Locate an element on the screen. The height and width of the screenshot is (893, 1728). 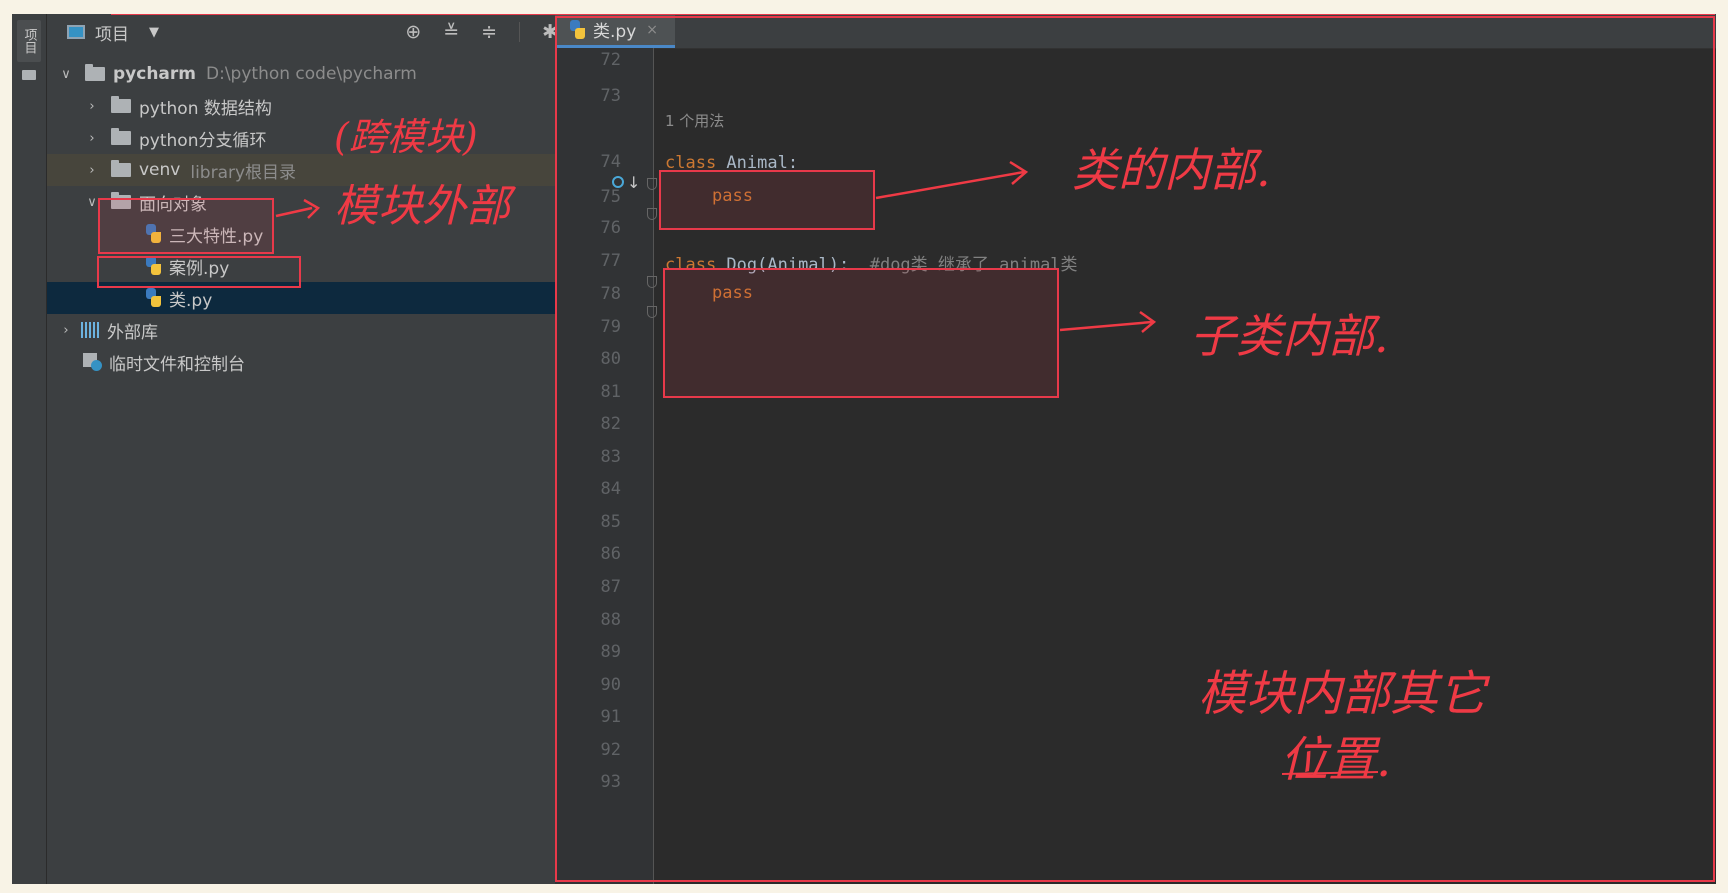
annotation-subclass-inside: 子类内部. is located at coordinates (1289, 336).